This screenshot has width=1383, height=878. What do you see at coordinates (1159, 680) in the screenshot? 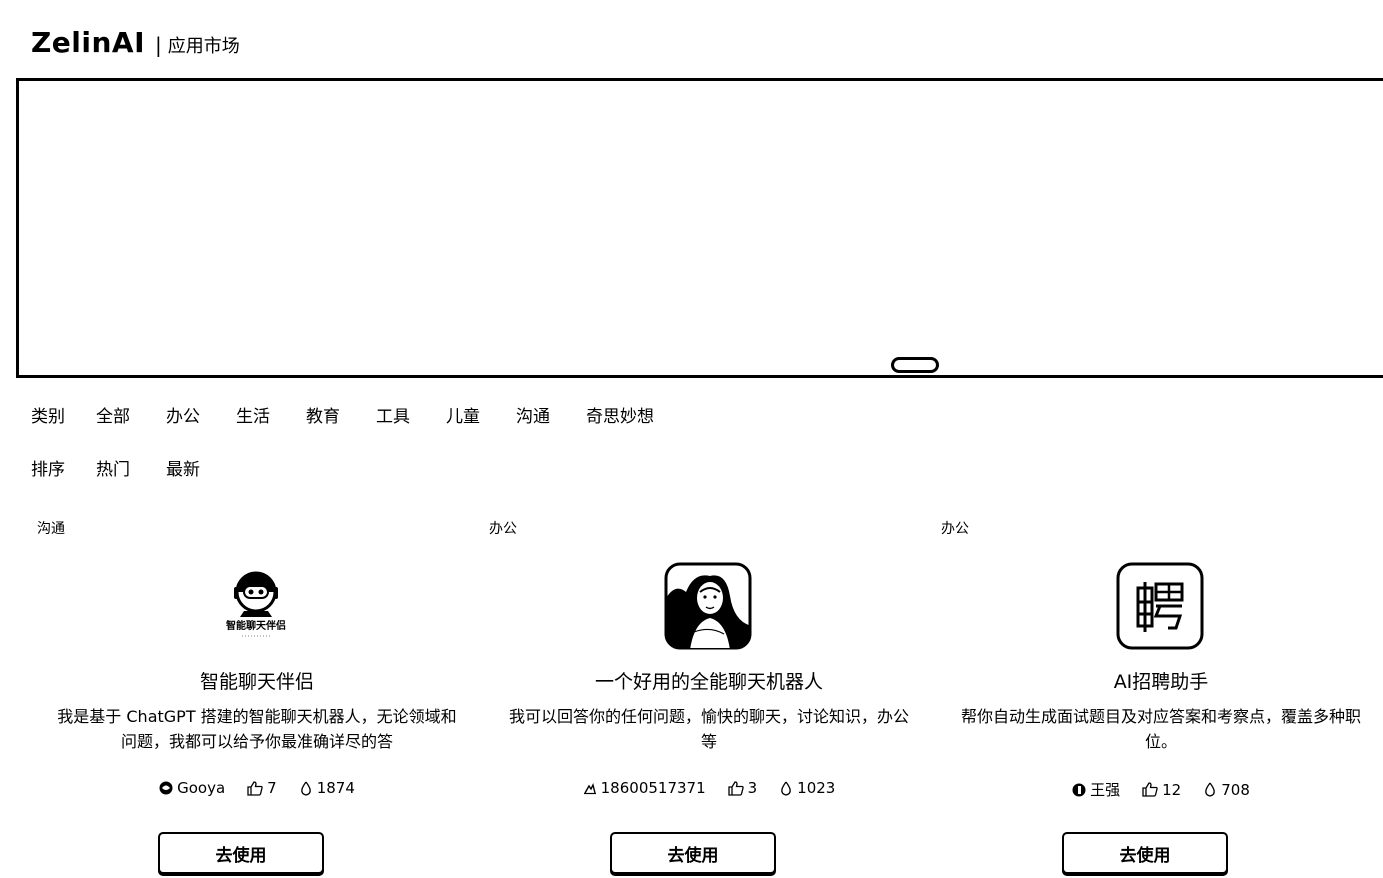
I see `card-title: AI招聘助手` at bounding box center [1159, 680].